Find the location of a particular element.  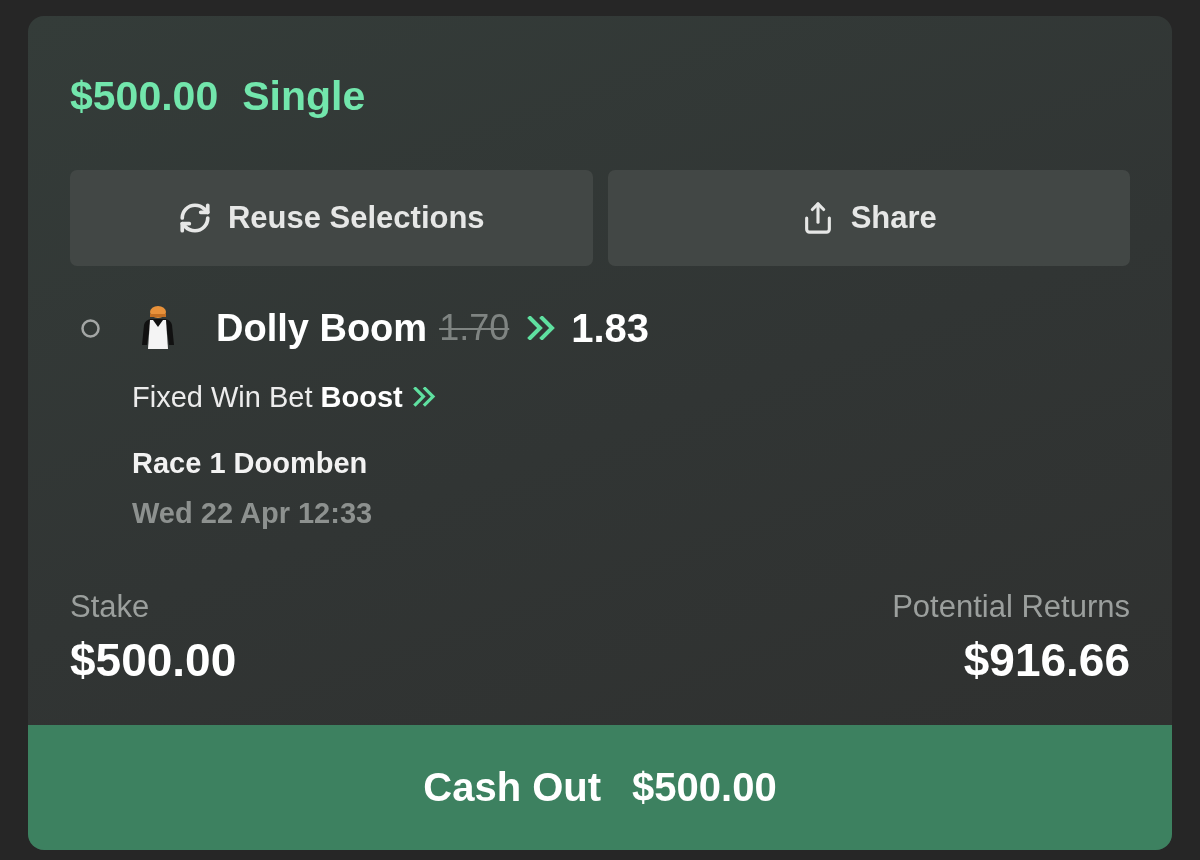

refresh-icon is located at coordinates (194, 218).